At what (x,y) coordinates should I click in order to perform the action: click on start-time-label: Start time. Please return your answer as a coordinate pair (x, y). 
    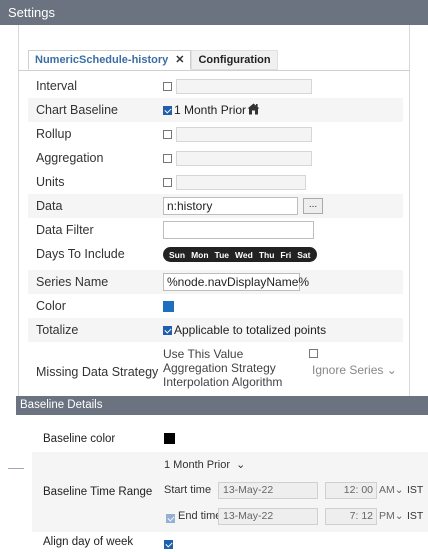
    Looking at the image, I should click on (188, 490).